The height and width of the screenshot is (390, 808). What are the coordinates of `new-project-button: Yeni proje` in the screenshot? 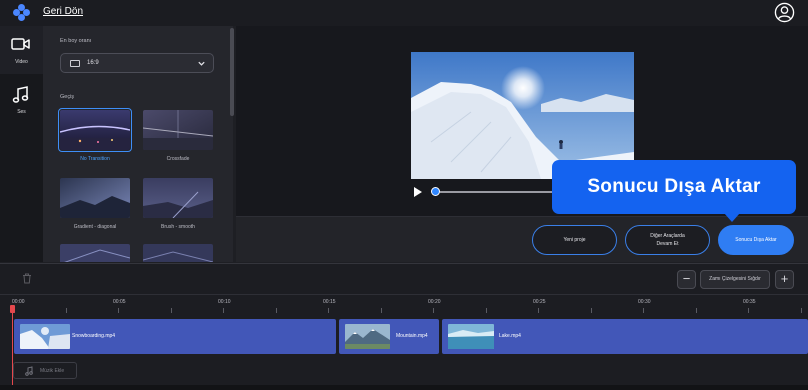 It's located at (574, 240).